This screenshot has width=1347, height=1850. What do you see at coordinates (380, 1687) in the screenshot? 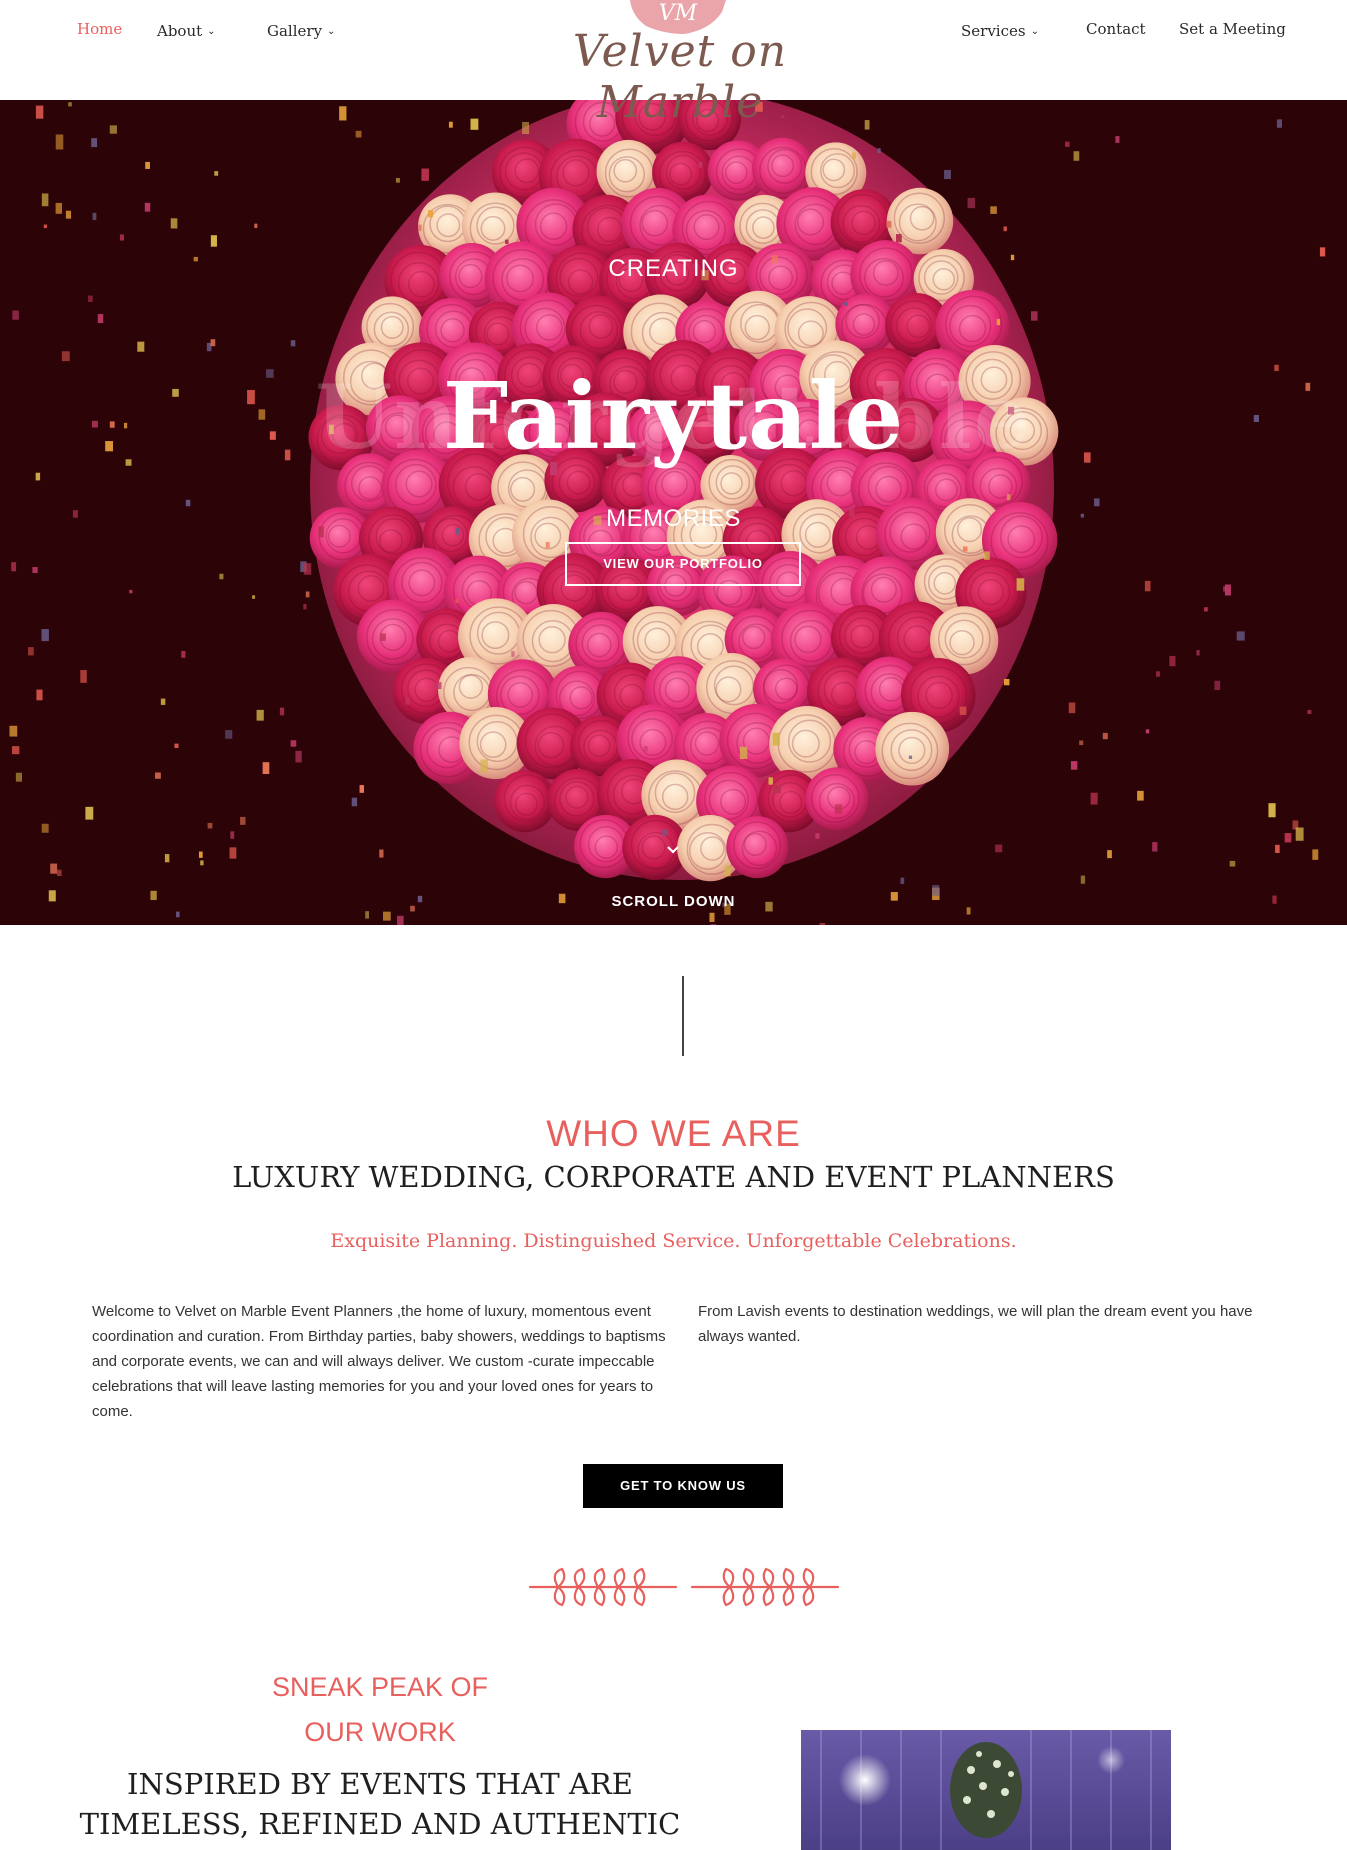
I see `sneak-peek-line-1: SNEAK PEAK OF` at bounding box center [380, 1687].